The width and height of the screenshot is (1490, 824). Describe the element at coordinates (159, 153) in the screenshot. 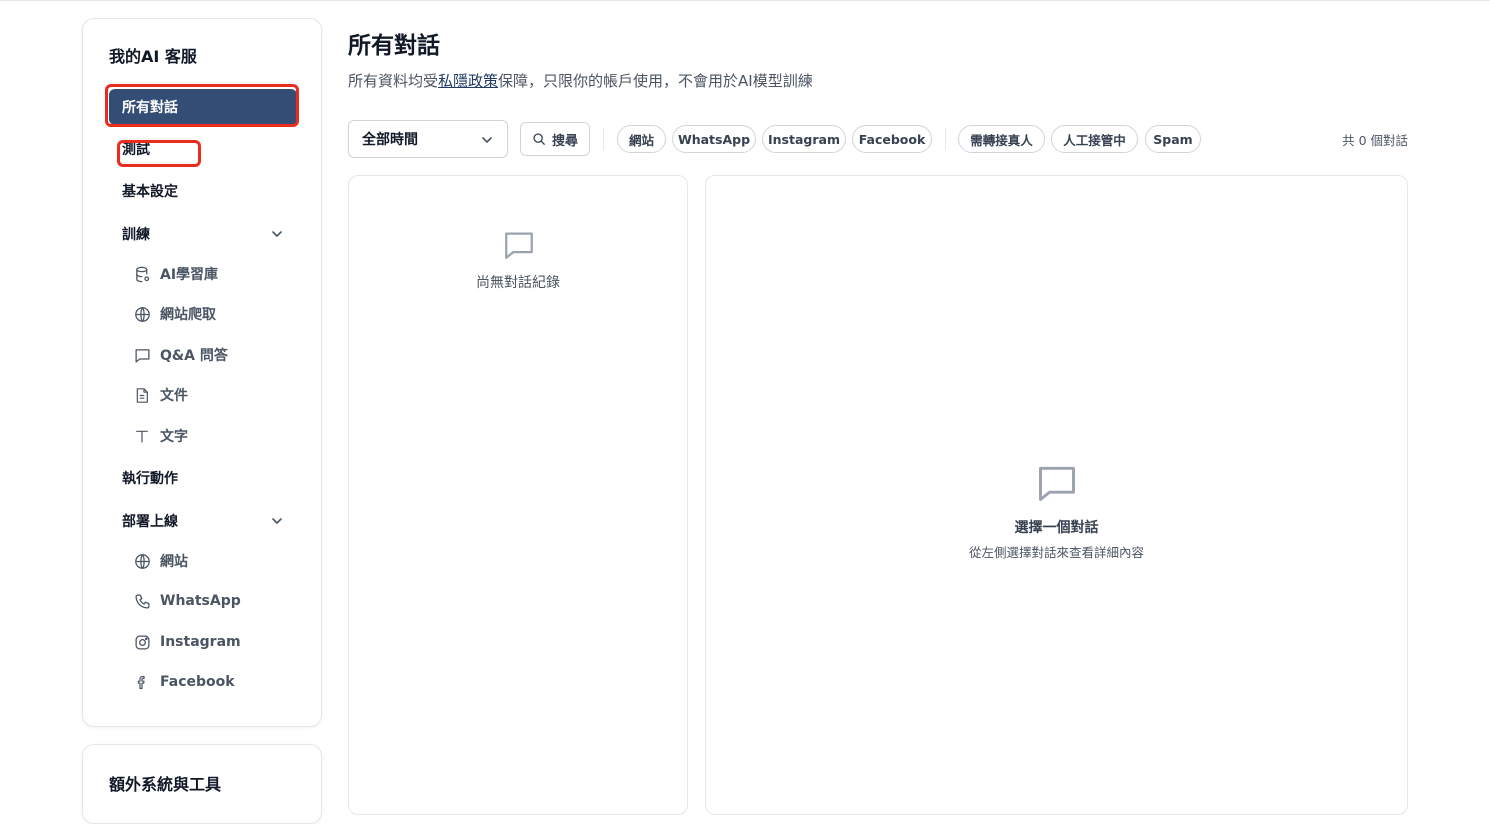

I see `highlight-box-test` at that location.